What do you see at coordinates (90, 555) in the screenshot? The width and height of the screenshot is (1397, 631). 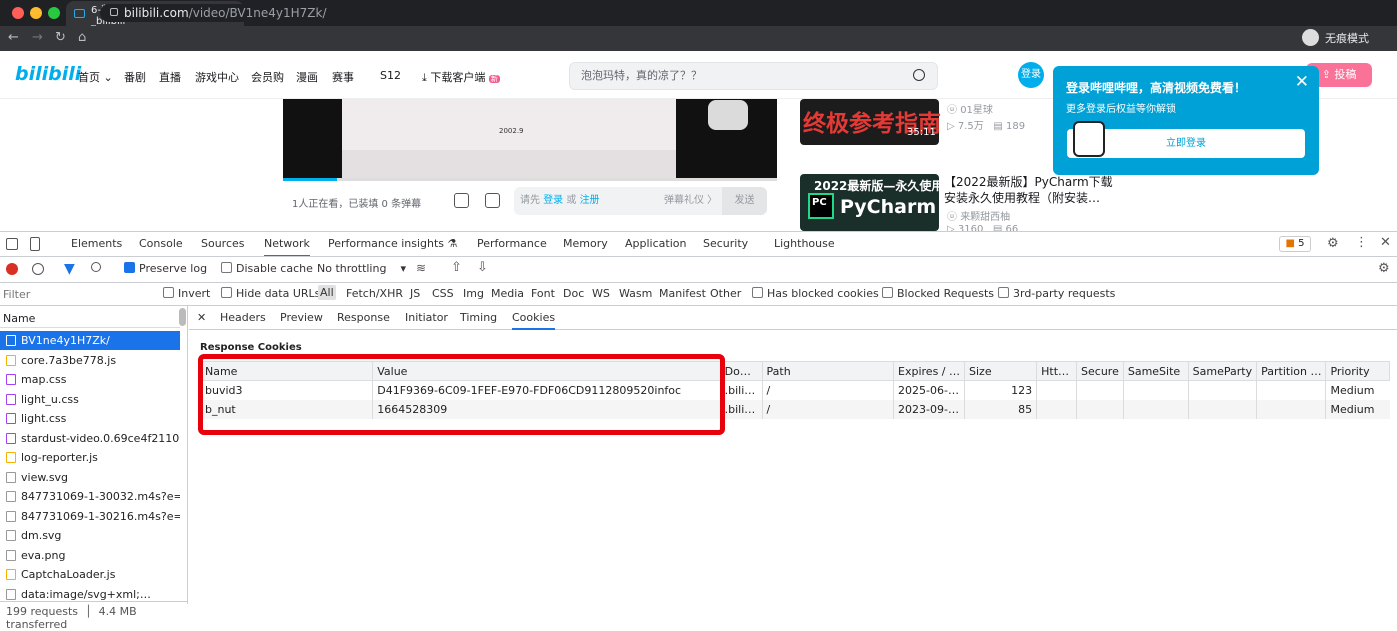 I see `request-row: eva.png` at bounding box center [90, 555].